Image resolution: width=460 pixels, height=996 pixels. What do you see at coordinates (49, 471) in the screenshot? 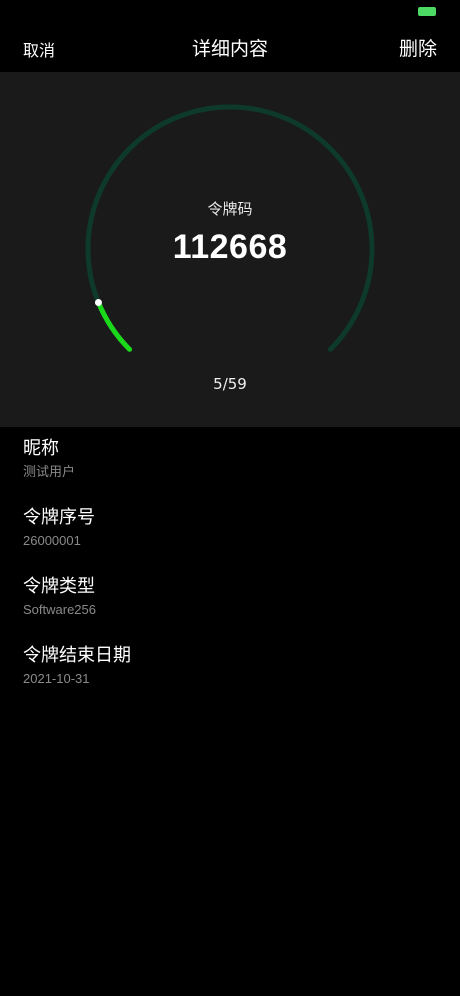
I see `detail-value: 测试用户` at bounding box center [49, 471].